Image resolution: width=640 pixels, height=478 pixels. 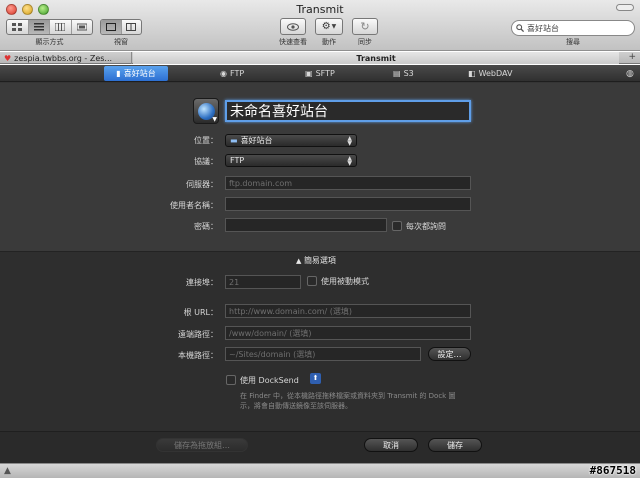 What do you see at coordinates (573, 42) in the screenshot?
I see `search-label: 搜尋` at bounding box center [573, 42].